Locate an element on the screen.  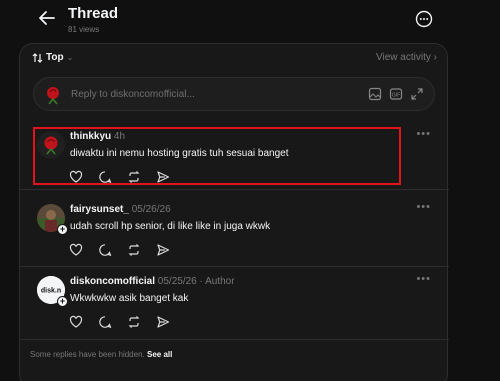
avatar: disk.n + is located at coordinates (52, 291).